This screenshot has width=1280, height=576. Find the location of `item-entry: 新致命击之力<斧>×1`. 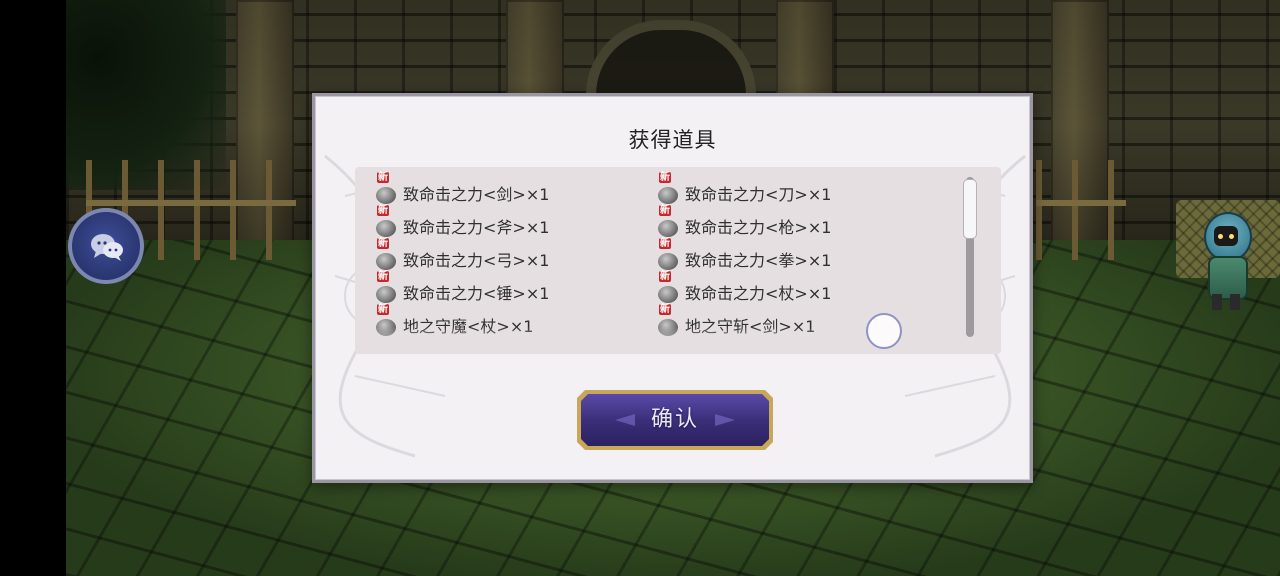

item-entry: 新致命击之力<斧>×1 is located at coordinates (516, 221).